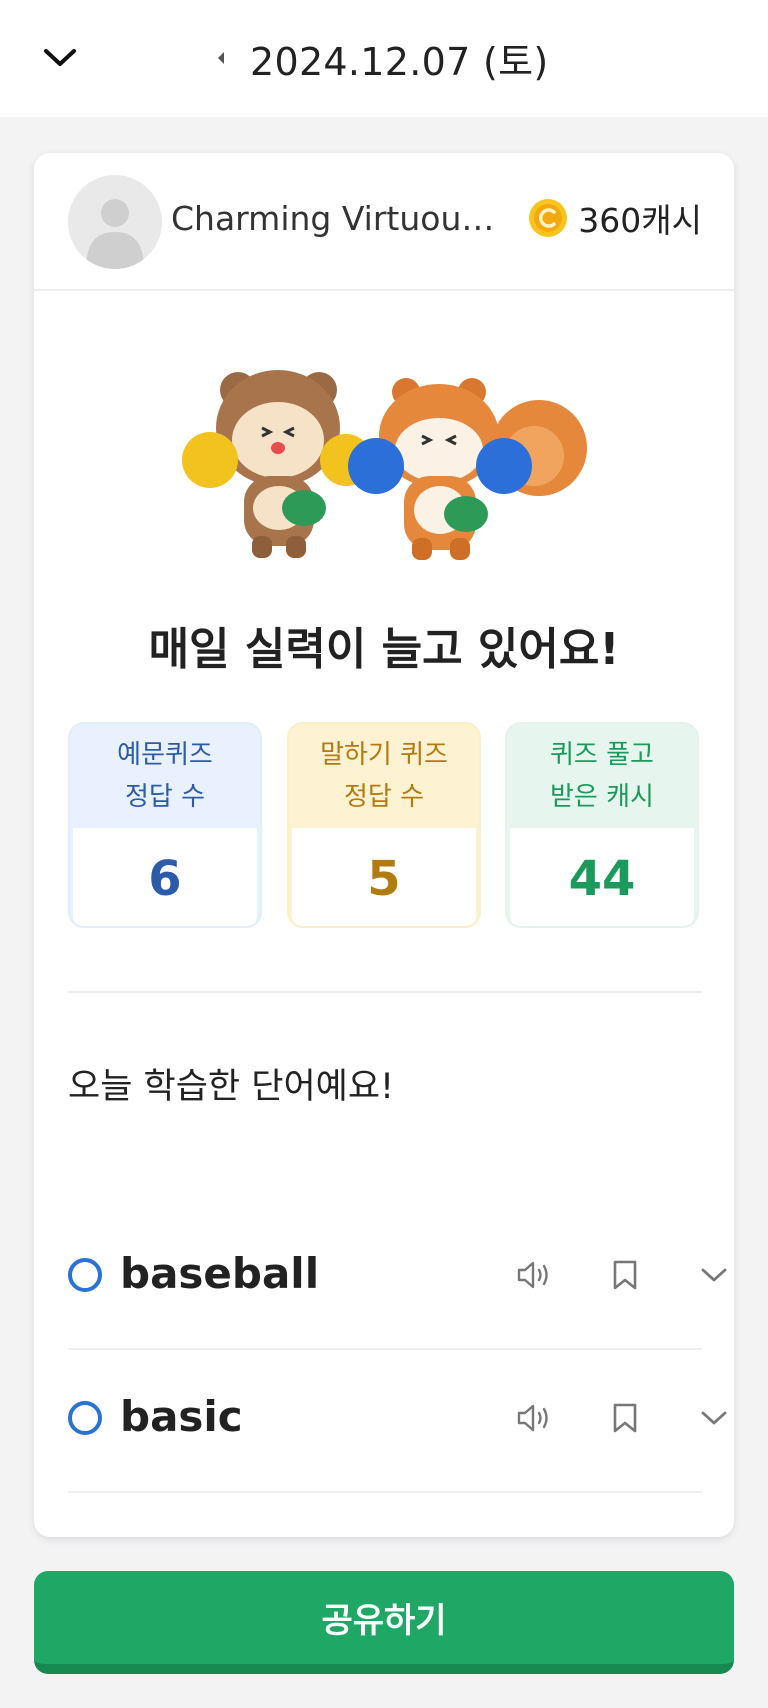 The height and width of the screenshot is (1708, 768). Describe the element at coordinates (548, 218) in the screenshot. I see `coin-icon` at that location.